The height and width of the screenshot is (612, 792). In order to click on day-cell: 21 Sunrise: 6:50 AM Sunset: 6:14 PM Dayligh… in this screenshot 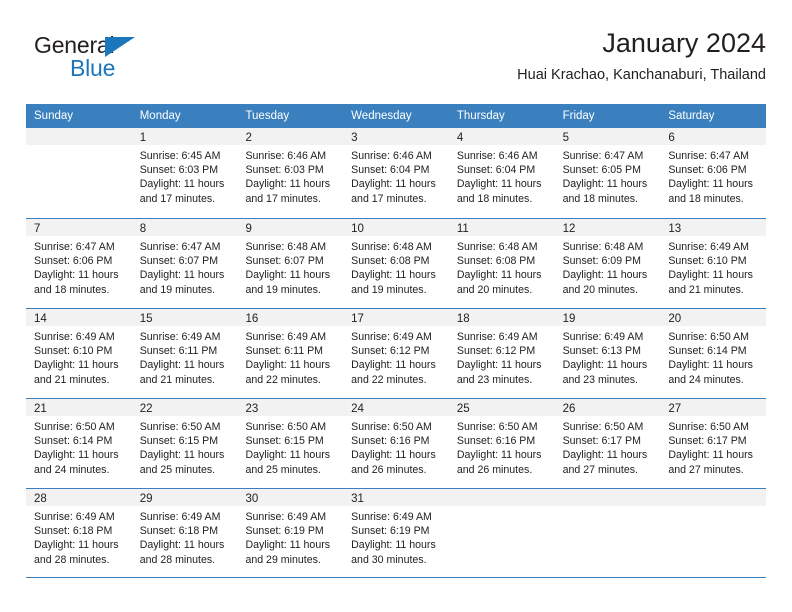, I will do `click(79, 443)`.